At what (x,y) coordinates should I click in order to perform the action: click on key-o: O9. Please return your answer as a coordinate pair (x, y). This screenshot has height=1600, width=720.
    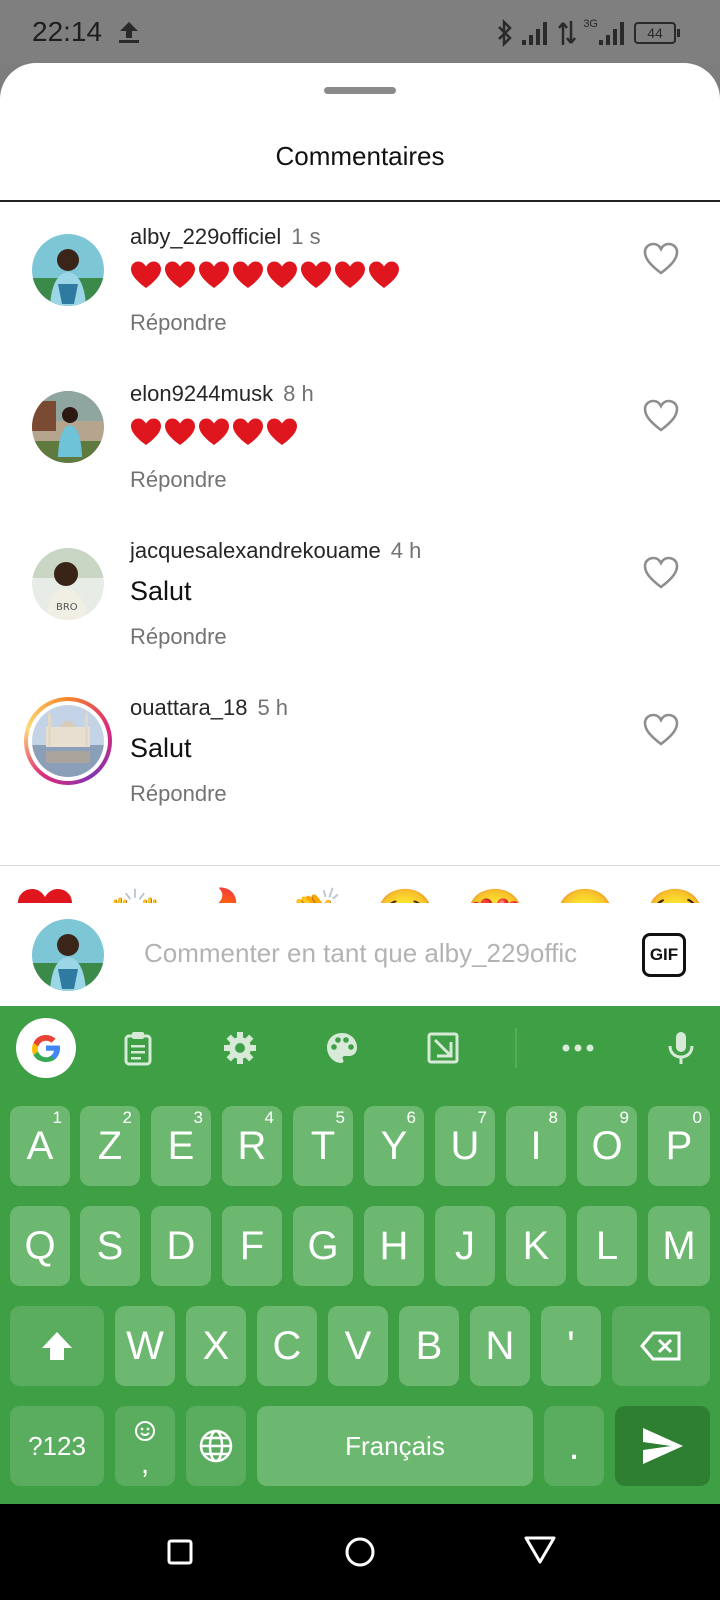
    Looking at the image, I should click on (607, 1146).